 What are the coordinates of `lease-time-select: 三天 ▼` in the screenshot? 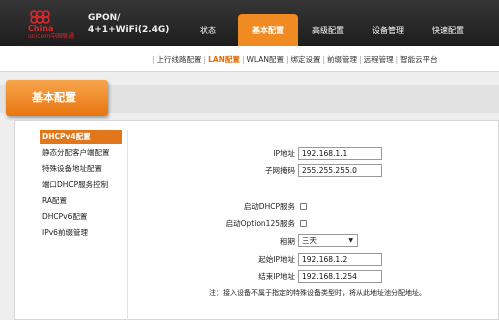 It's located at (328, 240).